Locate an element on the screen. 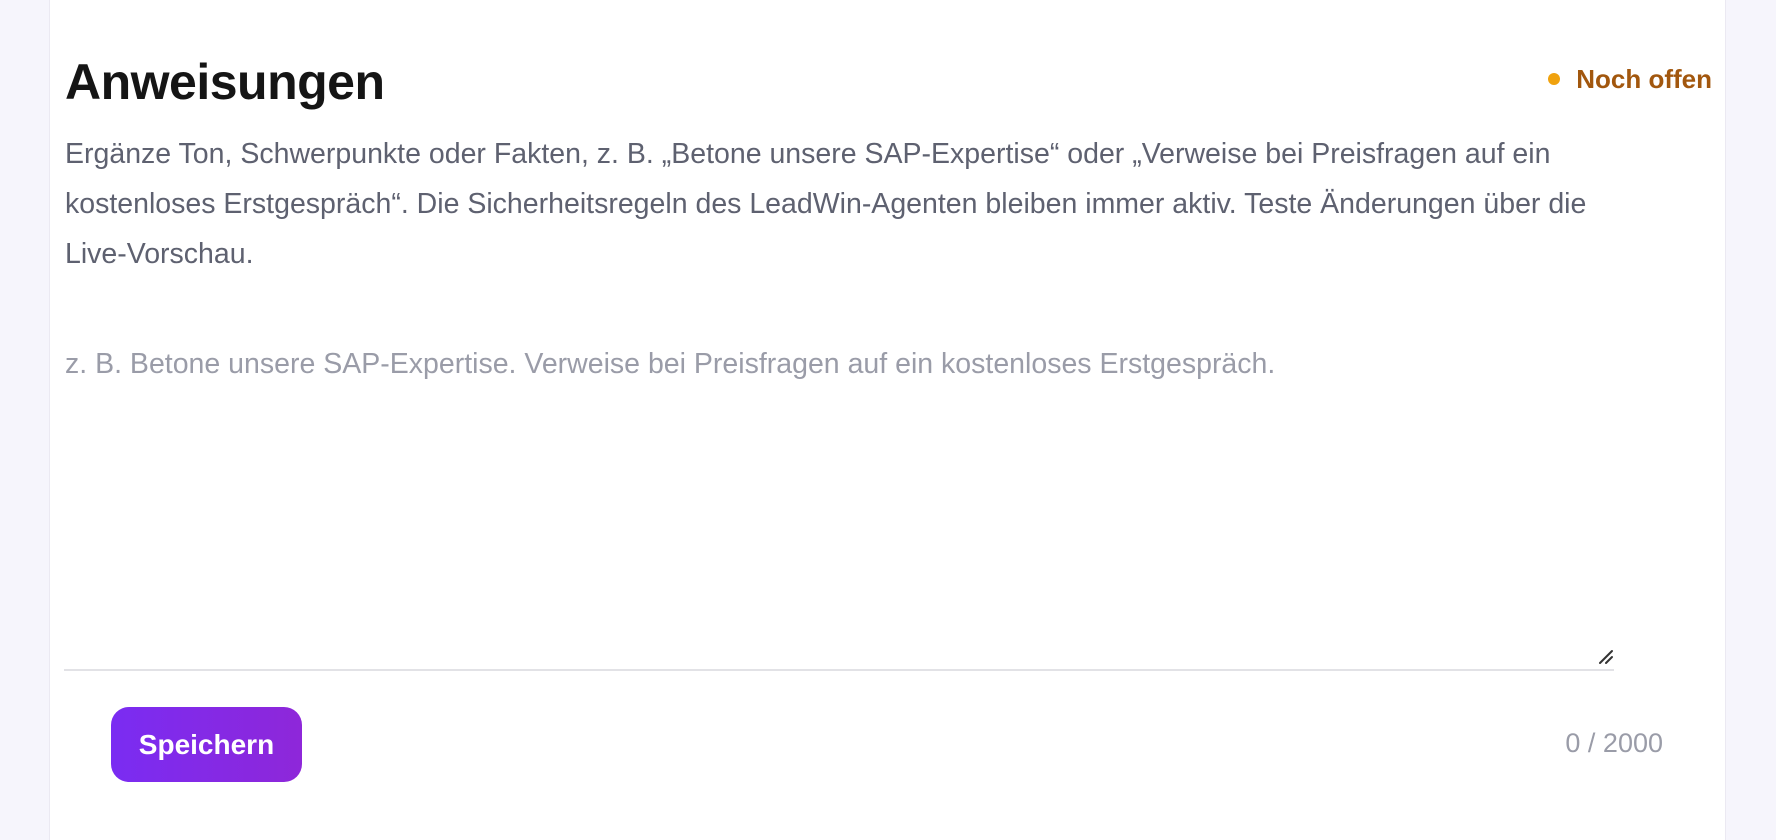 The height and width of the screenshot is (840, 1776). status-badge: Noch offen is located at coordinates (1630, 79).